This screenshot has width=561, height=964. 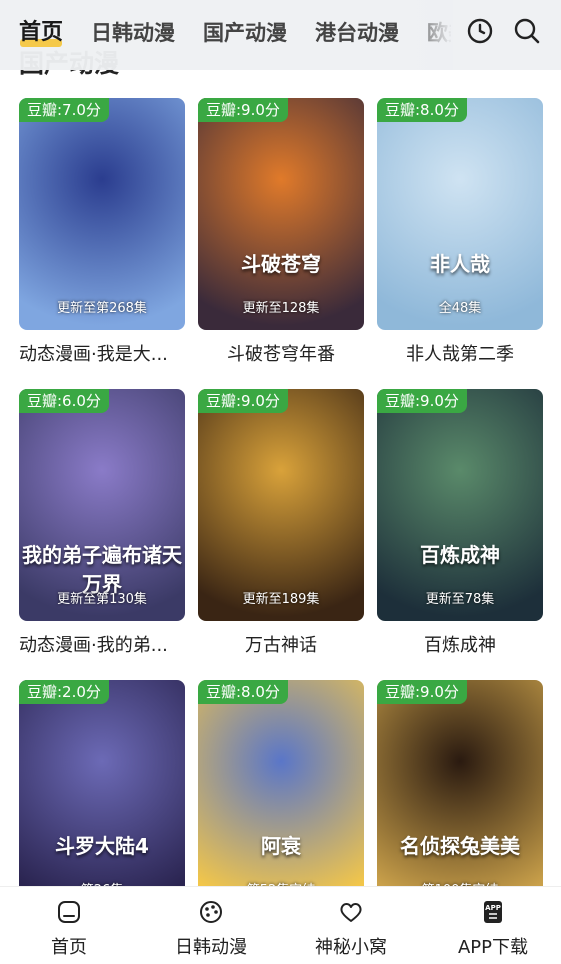 What do you see at coordinates (493, 908) in the screenshot?
I see `svg-text: APP` at bounding box center [493, 908].